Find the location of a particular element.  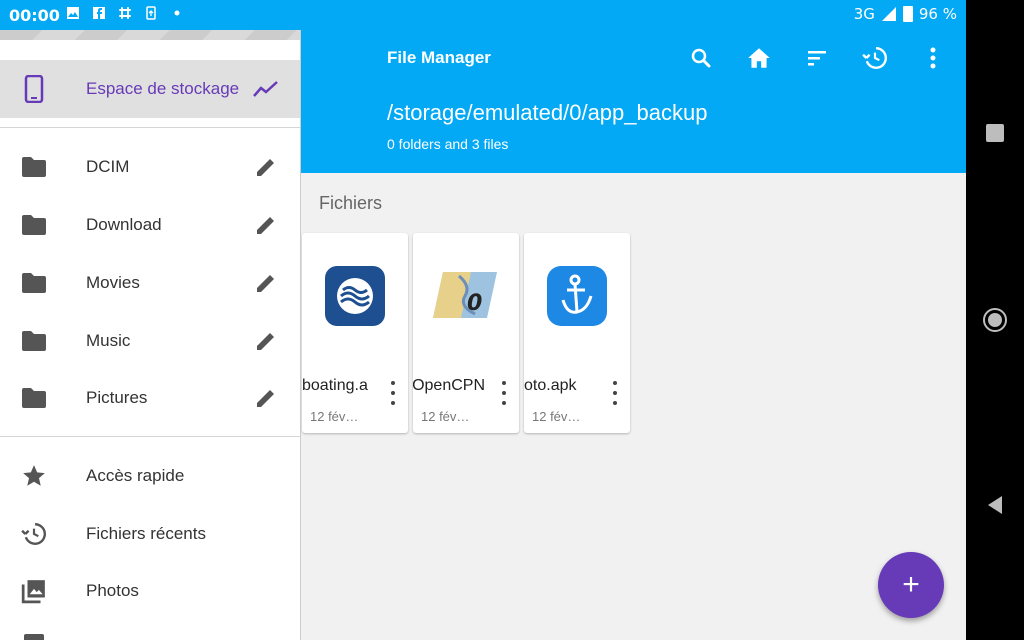

drawer-item-quick-access: Accès rapide is located at coordinates (150, 476).